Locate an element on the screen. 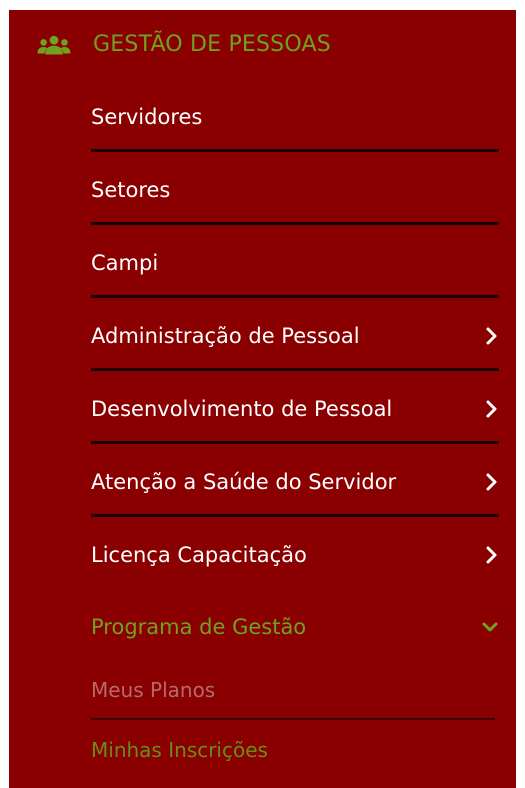 This screenshot has height=788, width=525. menu-item-label: Atenção a Saúde do Servidor is located at coordinates (244, 482).